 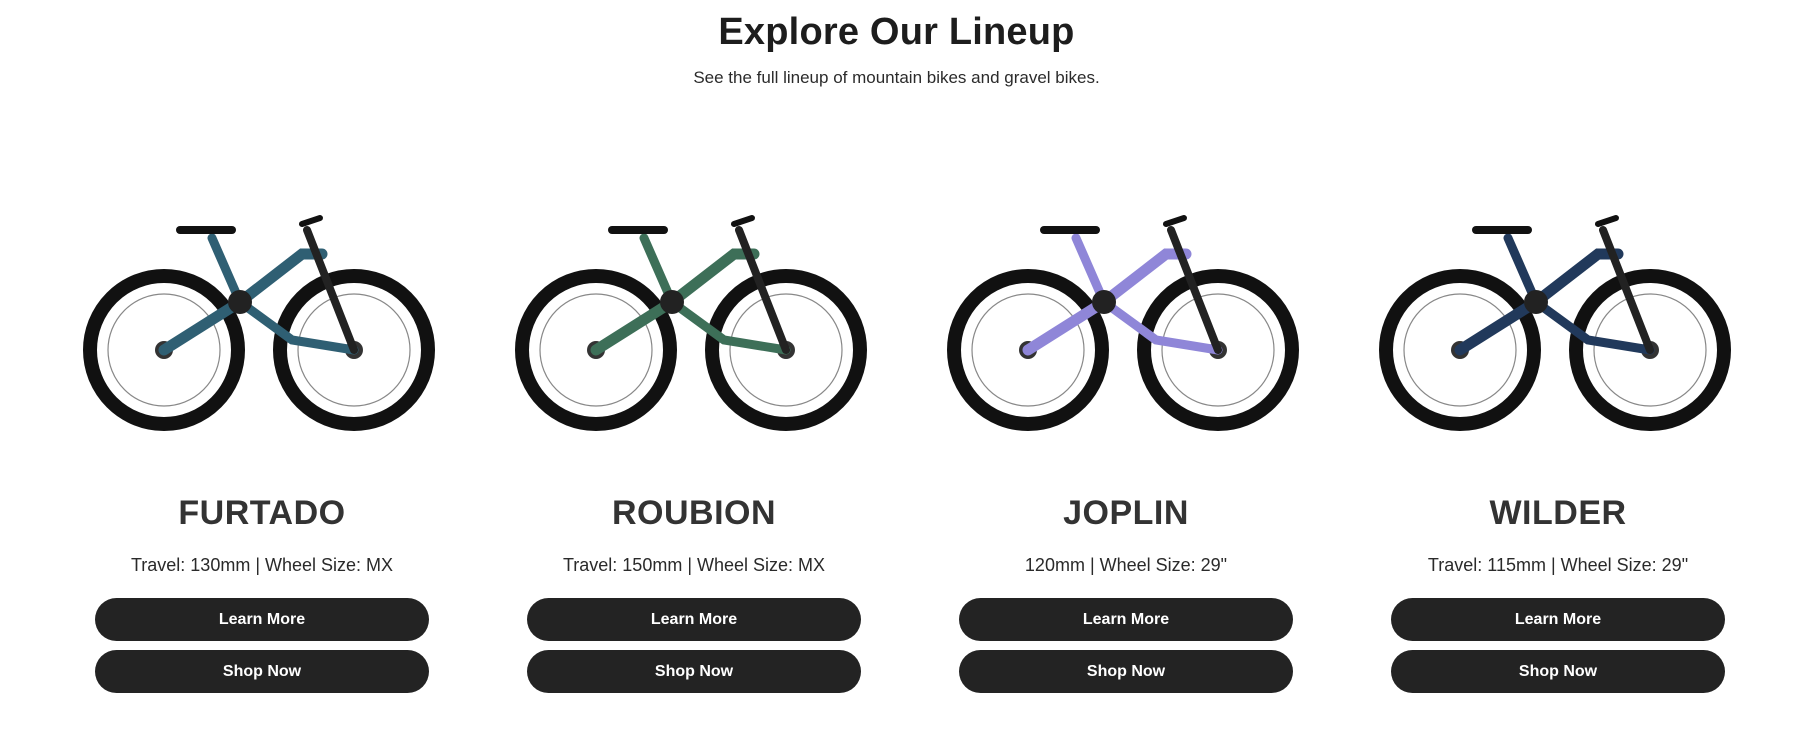 What do you see at coordinates (1126, 513) in the screenshot?
I see `bike-name: JOPLIN` at bounding box center [1126, 513].